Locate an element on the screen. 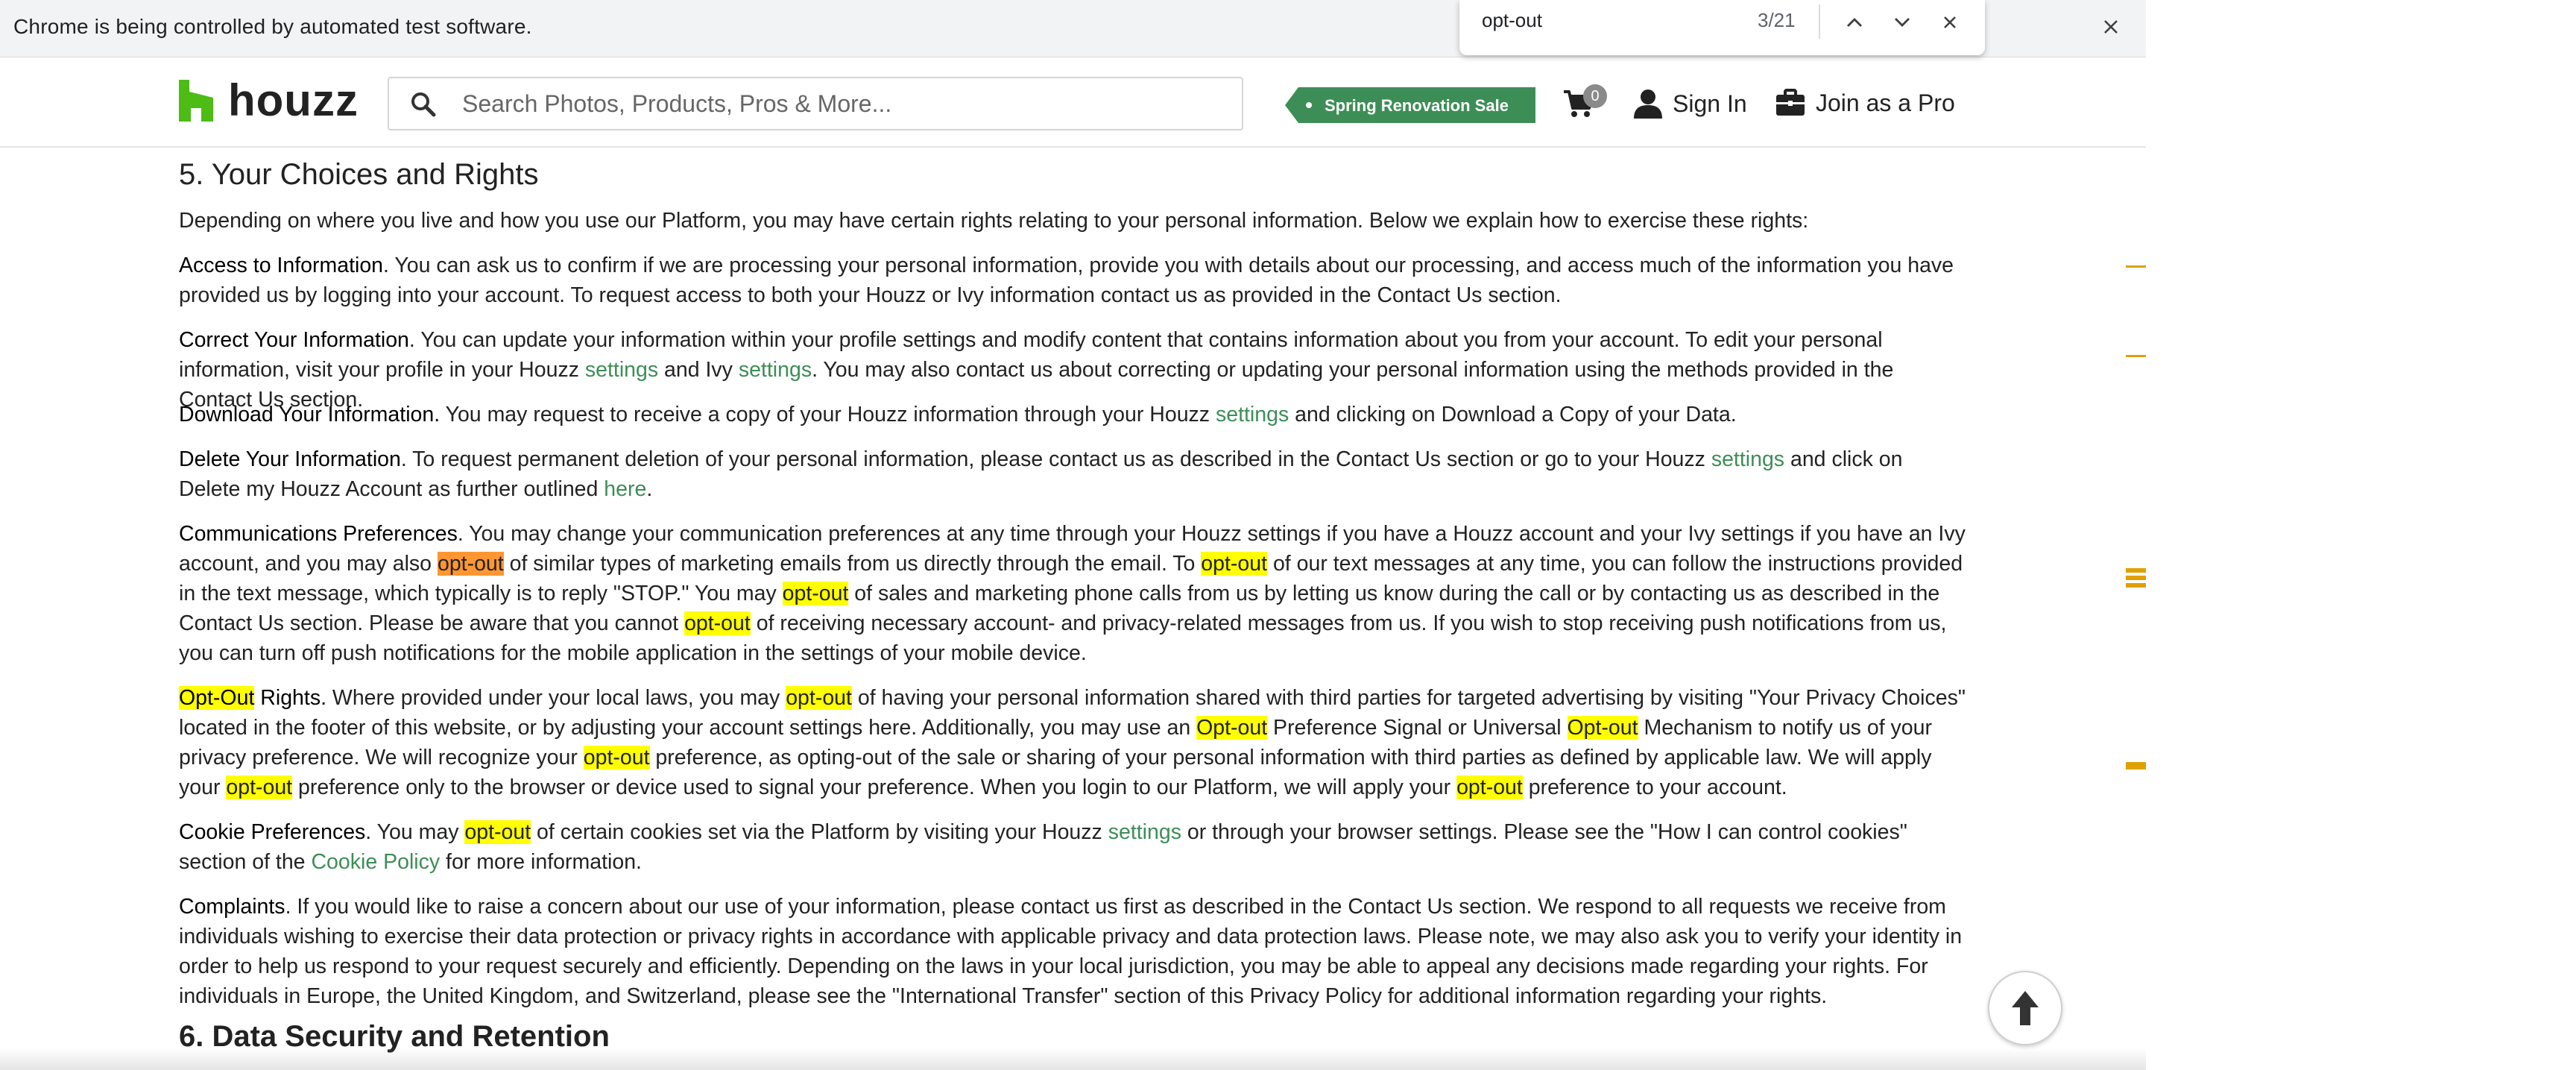 Image resolution: width=2576 pixels, height=1070 pixels. search-box is located at coordinates (816, 103).